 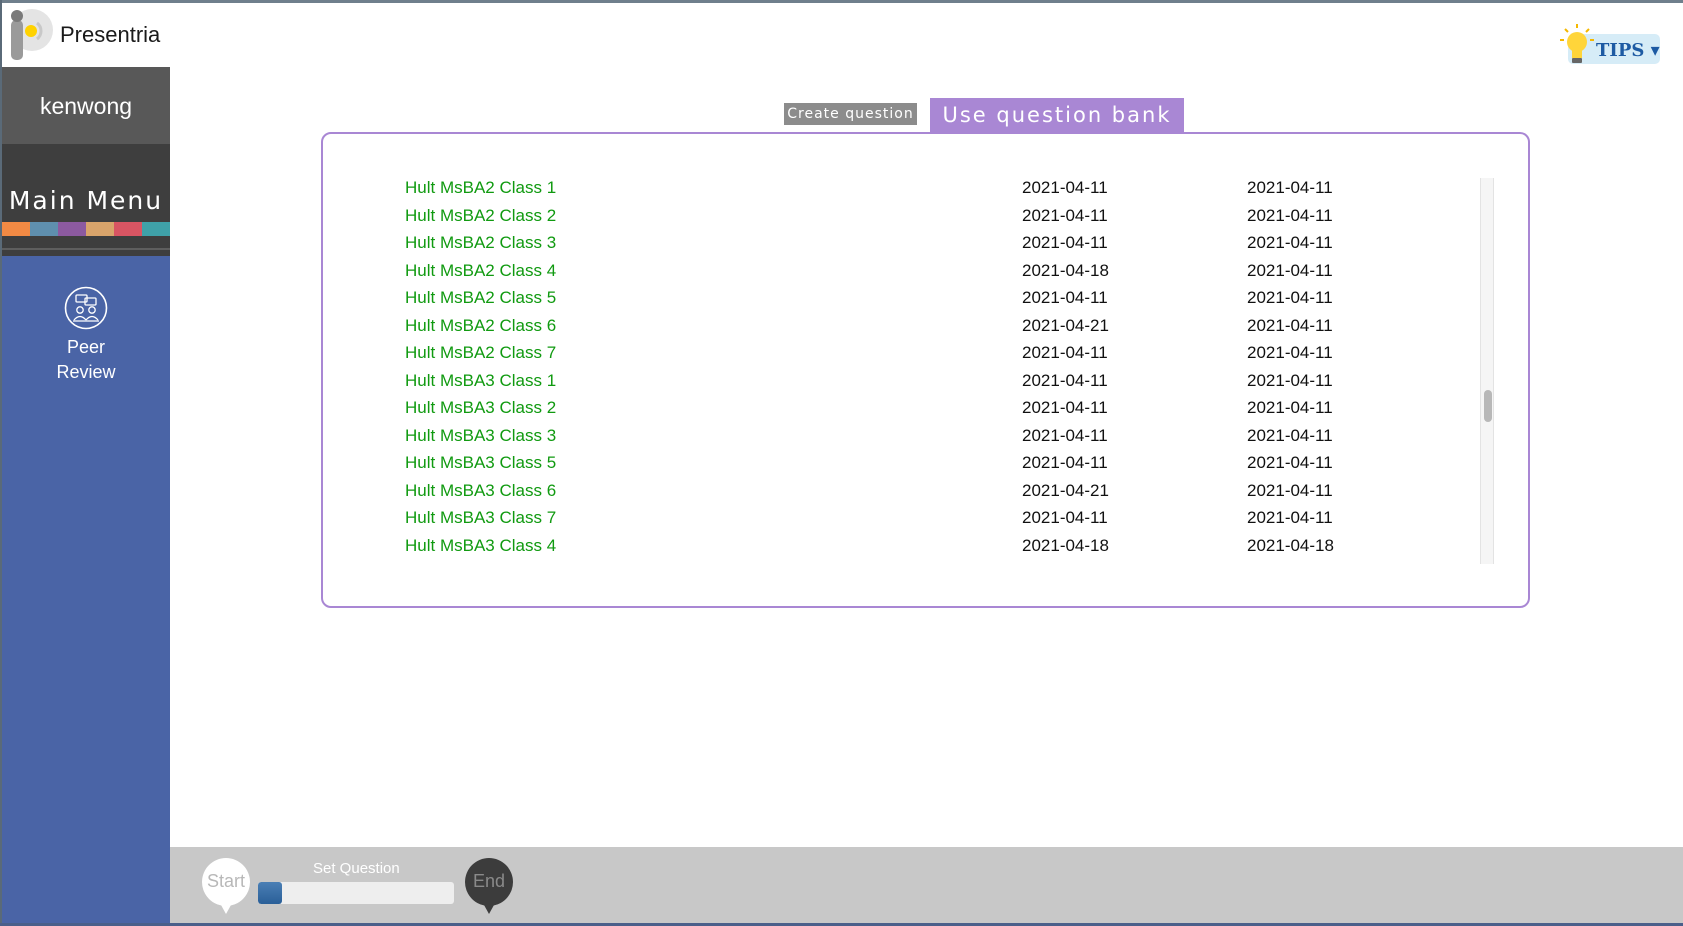 I want to click on sidebar-item-peer-review: Peer Review, so click(x=86, y=333).